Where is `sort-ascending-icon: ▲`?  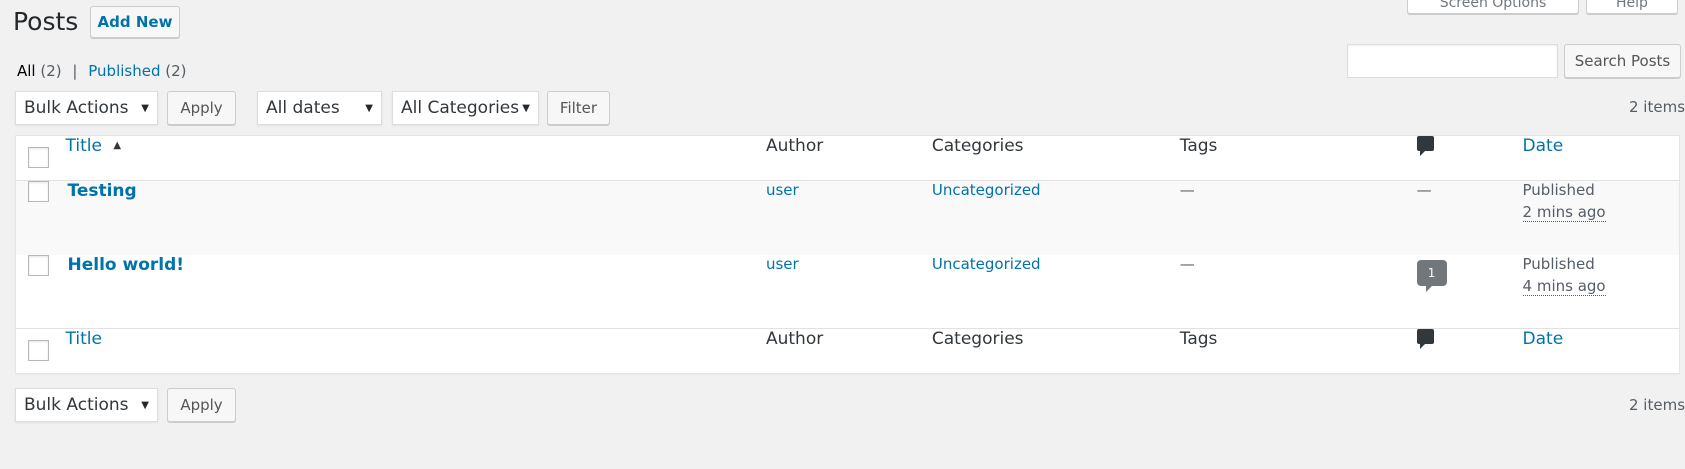
sort-ascending-icon: ▲ is located at coordinates (117, 145).